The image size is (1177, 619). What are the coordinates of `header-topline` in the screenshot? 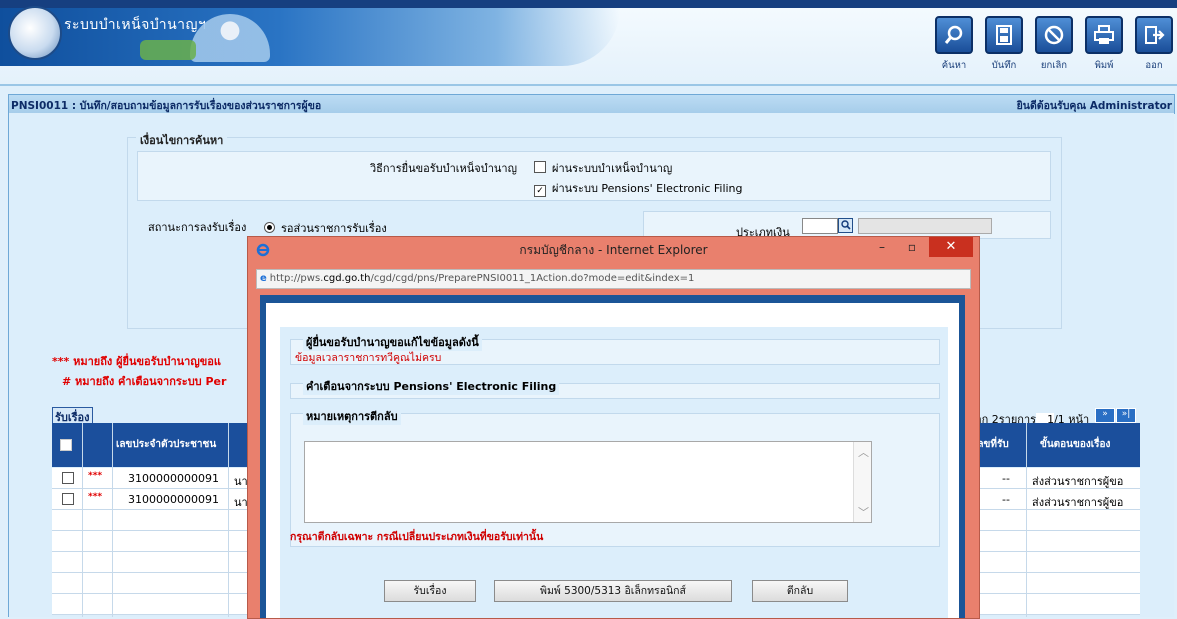 It's located at (588, 4).